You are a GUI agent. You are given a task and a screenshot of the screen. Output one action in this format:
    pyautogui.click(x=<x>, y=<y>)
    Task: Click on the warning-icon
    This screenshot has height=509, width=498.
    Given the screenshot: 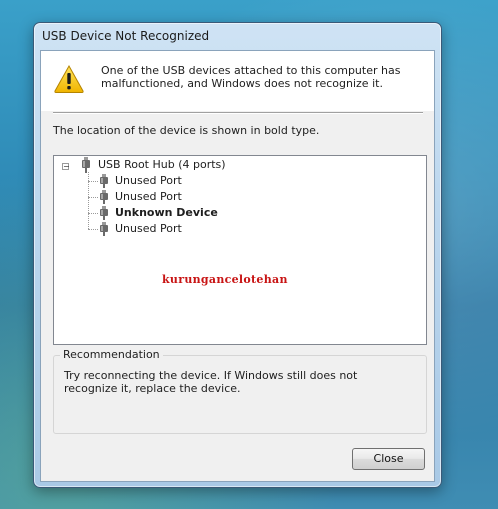 What is the action you would take?
    pyautogui.click(x=69, y=79)
    